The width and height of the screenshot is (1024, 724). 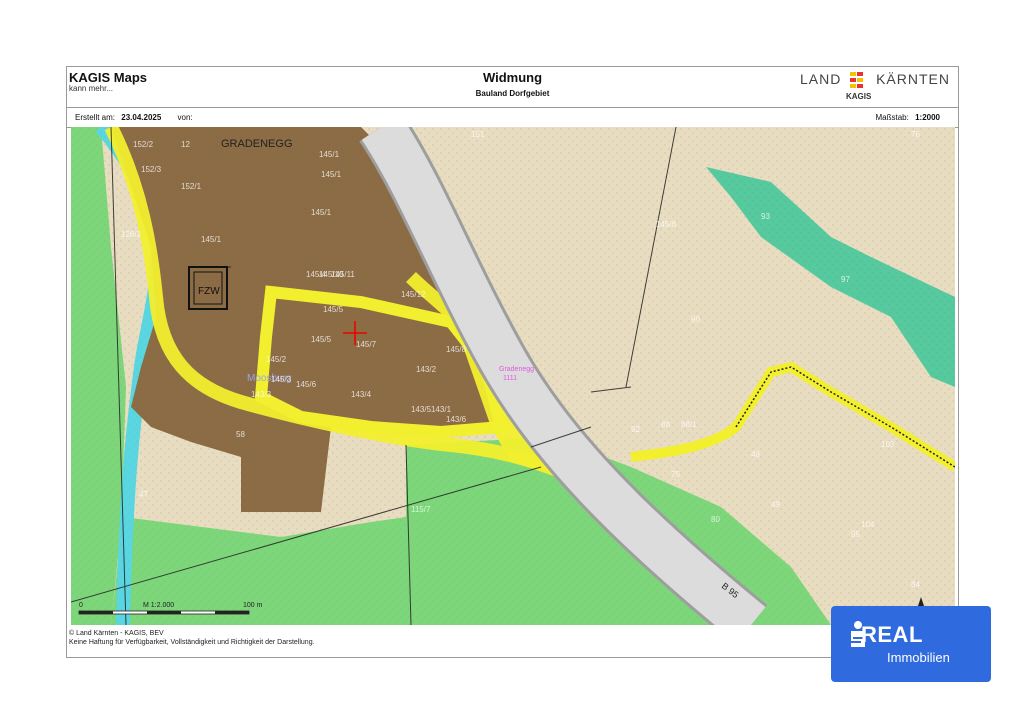 What do you see at coordinates (81, 605) in the screenshot?
I see `scale-zero-label: 0` at bounding box center [81, 605].